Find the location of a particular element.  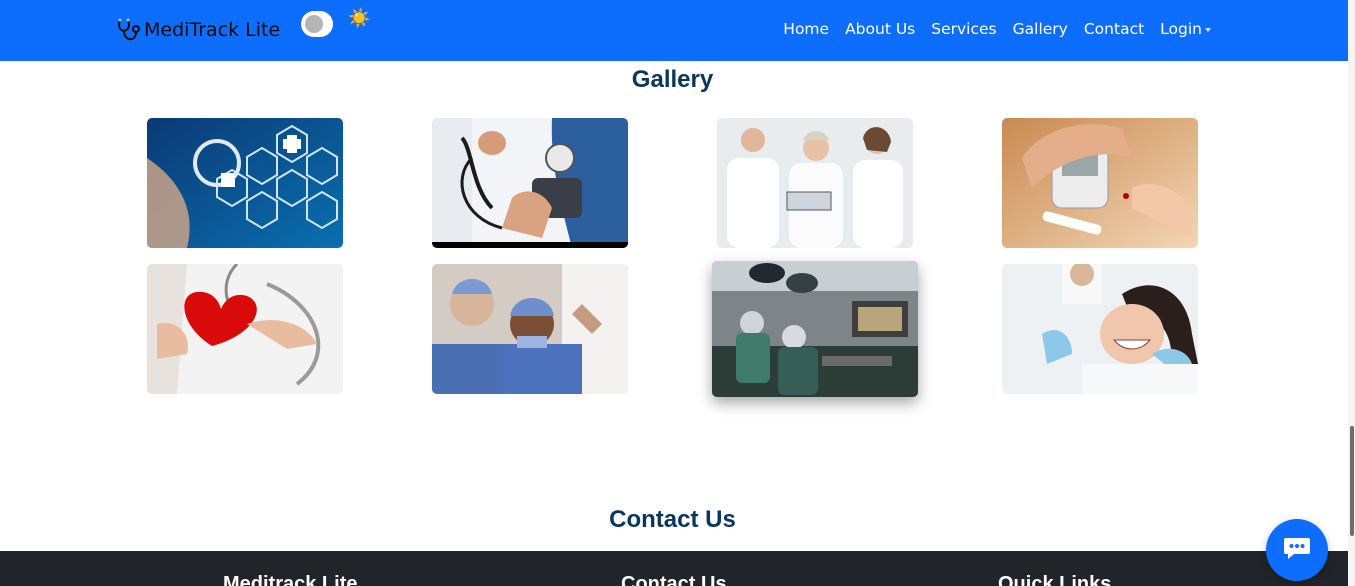

footer: Meditrack Lite Contact Us Quick Links is located at coordinates (674, 568).